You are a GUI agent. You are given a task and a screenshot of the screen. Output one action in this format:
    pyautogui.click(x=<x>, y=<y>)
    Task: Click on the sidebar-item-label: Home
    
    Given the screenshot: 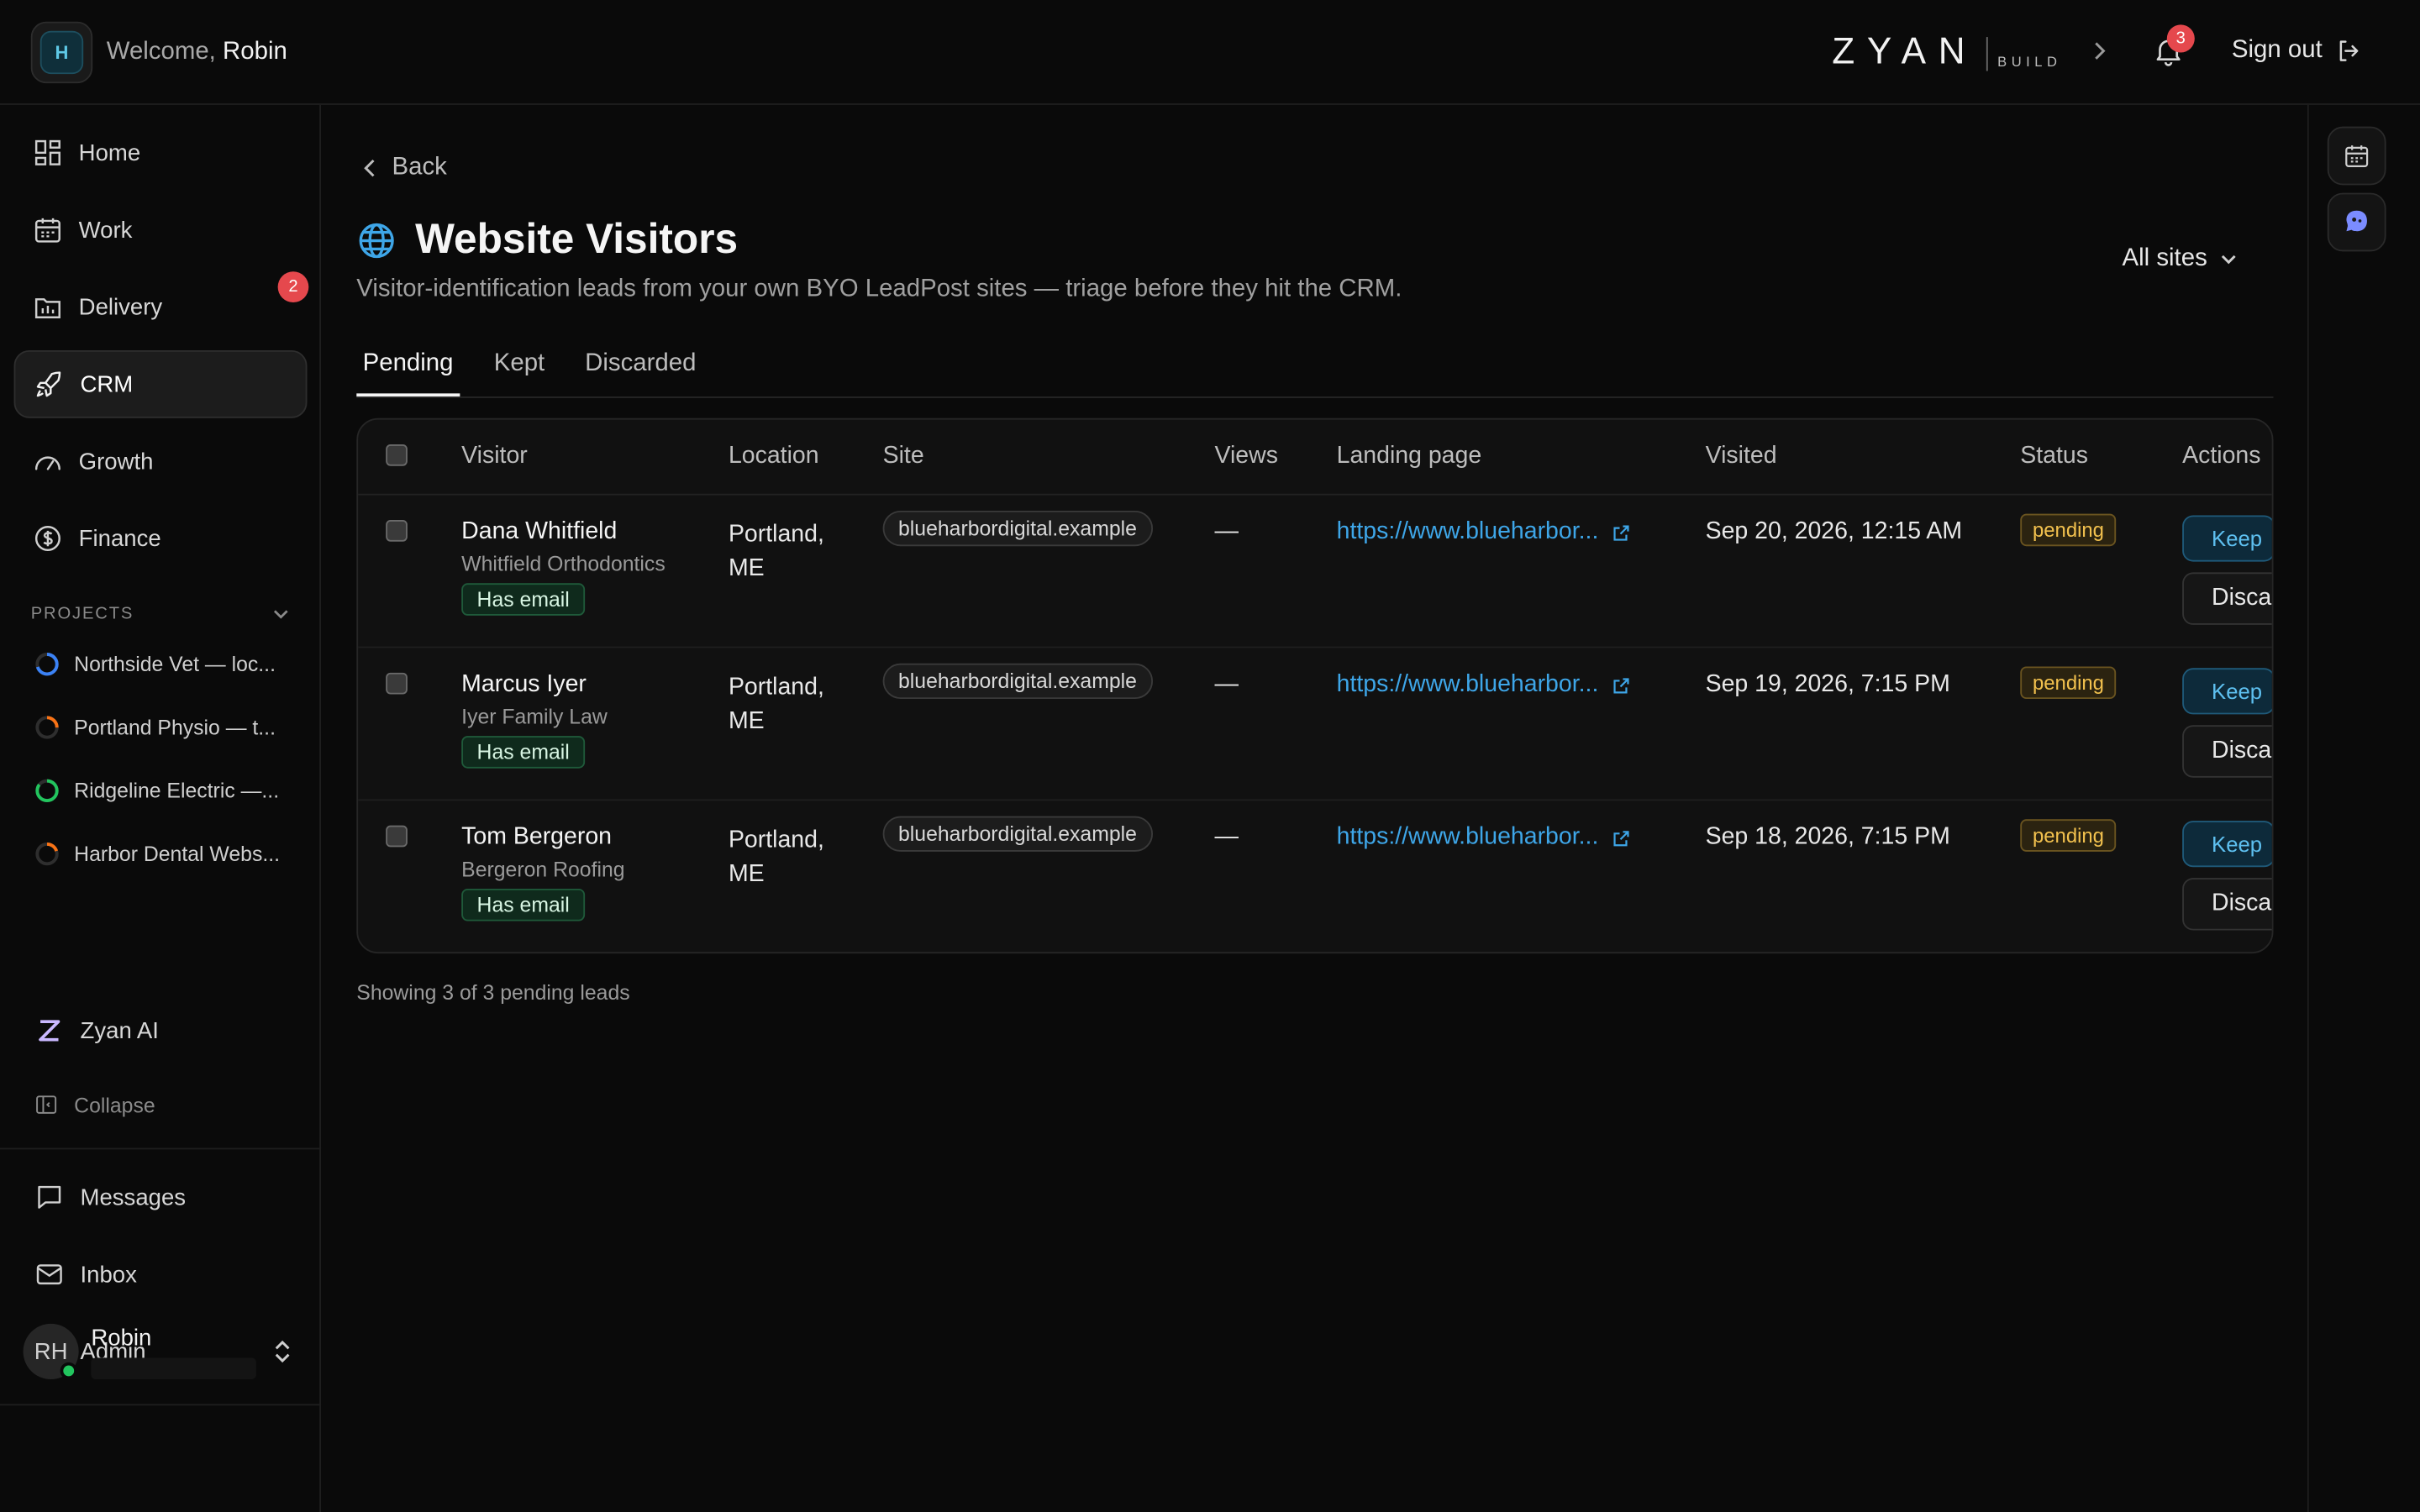 What is the action you would take?
    pyautogui.click(x=109, y=152)
    